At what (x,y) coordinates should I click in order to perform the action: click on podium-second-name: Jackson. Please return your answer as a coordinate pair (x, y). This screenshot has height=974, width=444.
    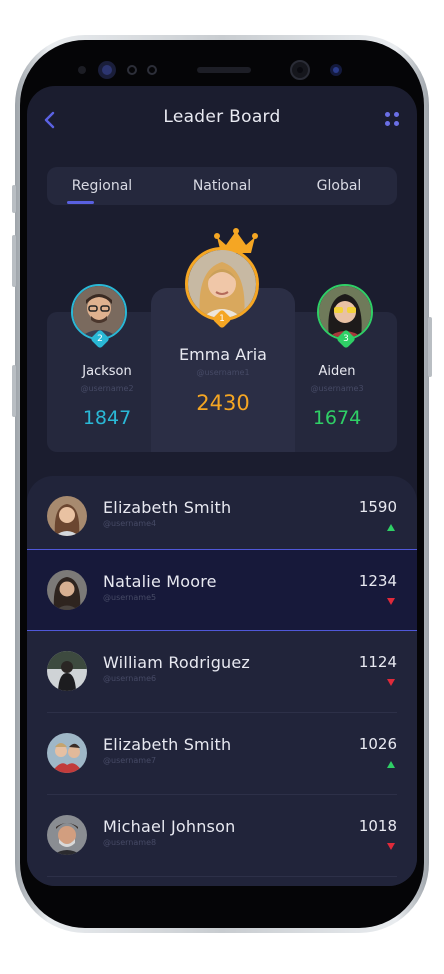
    Looking at the image, I should click on (107, 371).